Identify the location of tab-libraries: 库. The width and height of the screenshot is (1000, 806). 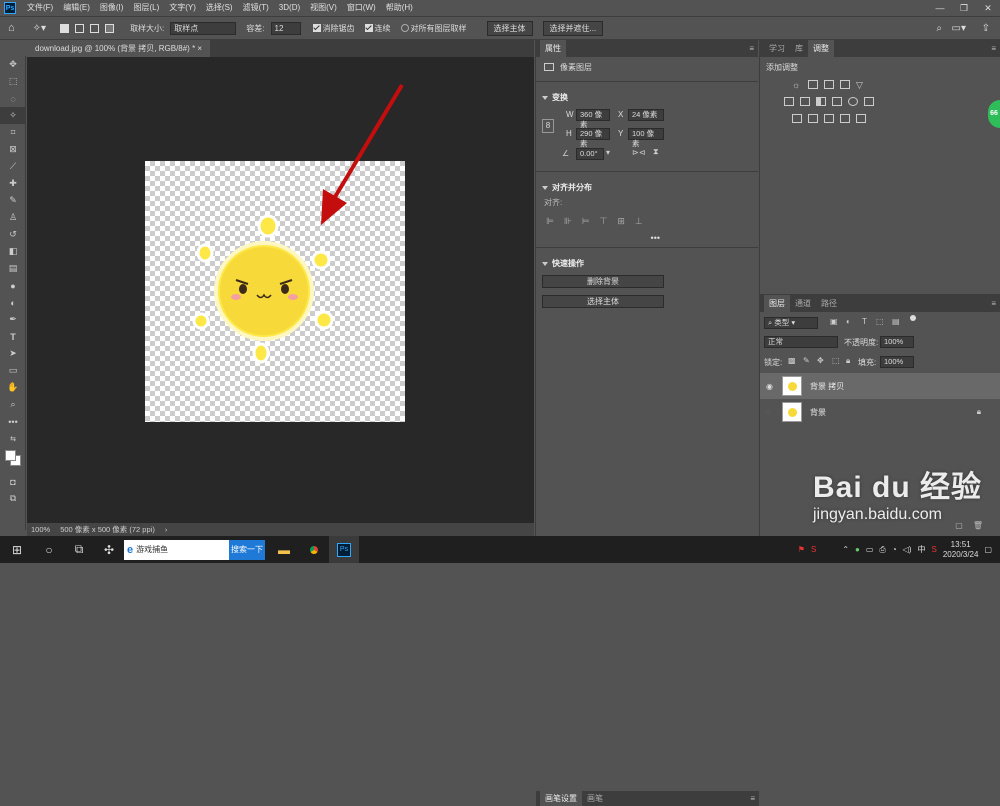
(799, 48).